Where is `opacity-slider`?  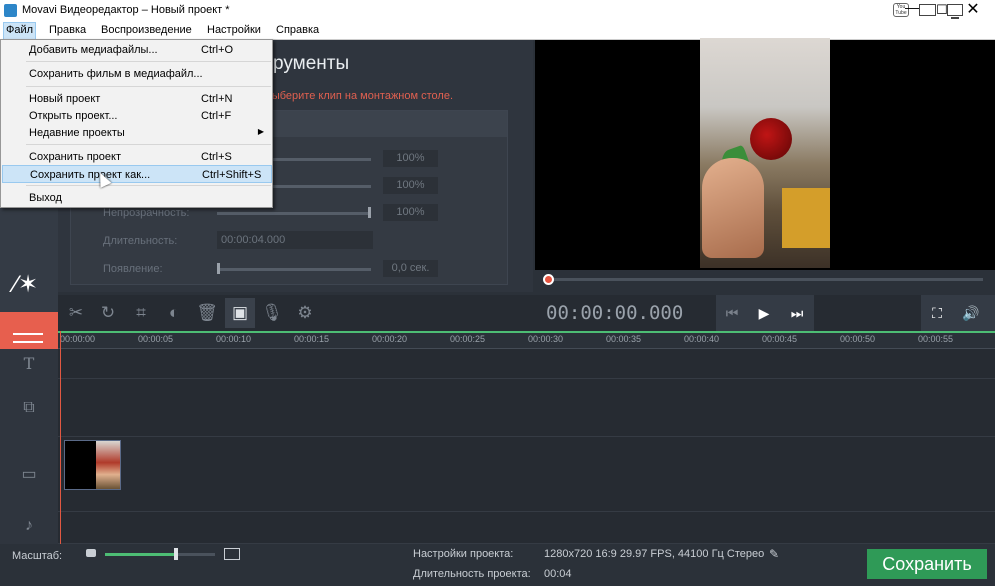
opacity-slider is located at coordinates (294, 213).